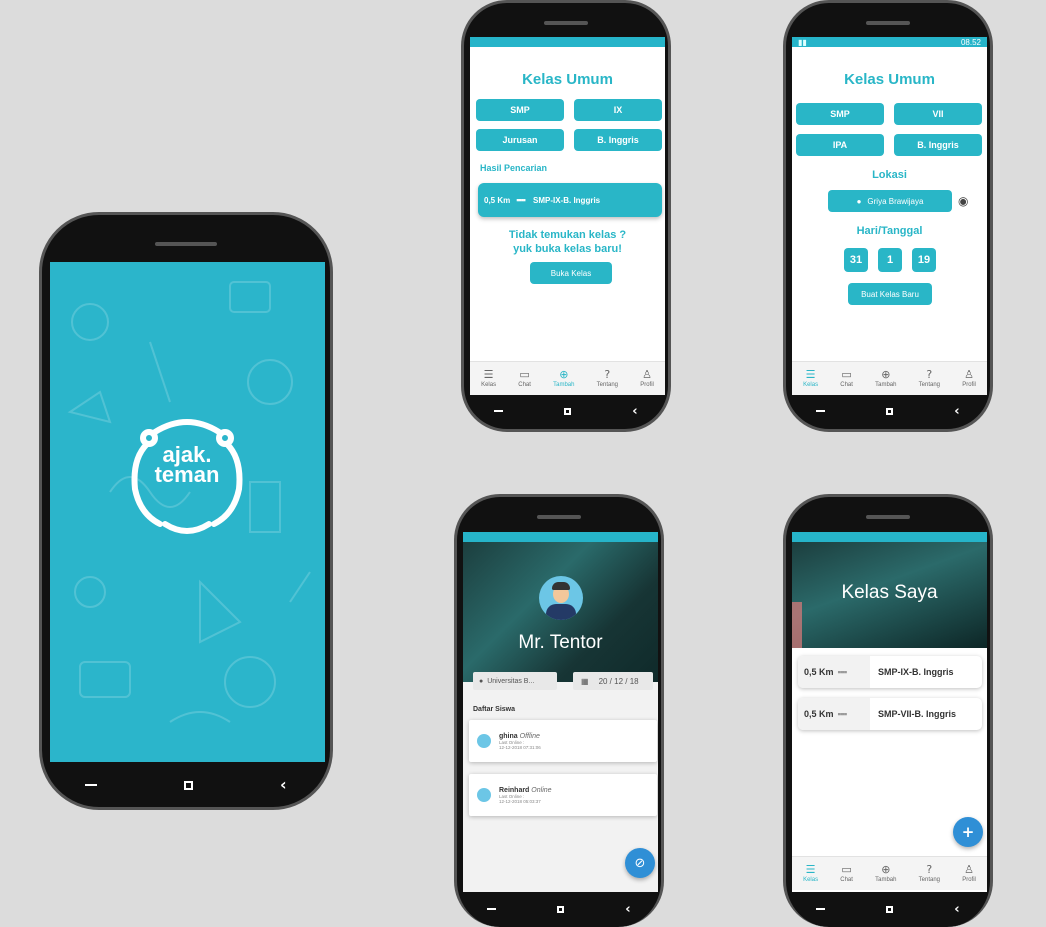 Image resolution: width=1046 pixels, height=927 pixels. I want to click on visibility-eye-icon: ◉, so click(963, 201).